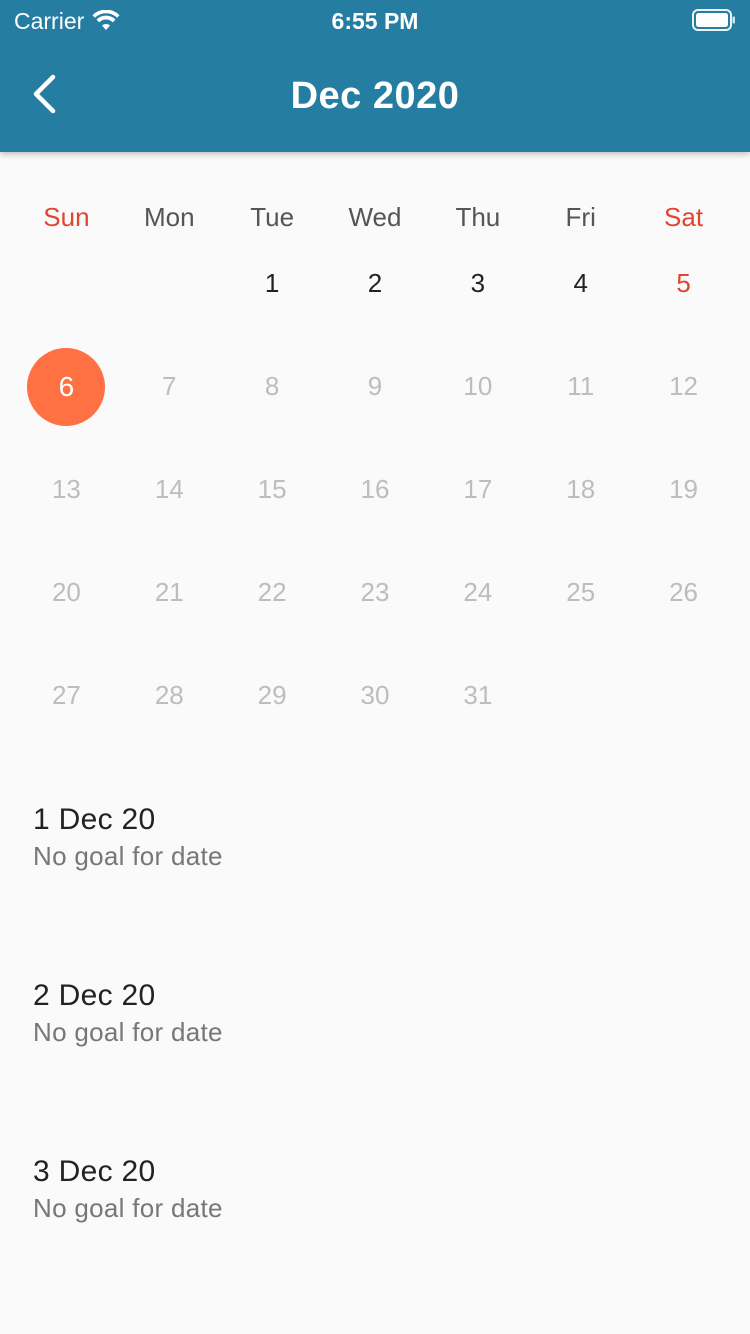  Describe the element at coordinates (169, 217) in the screenshot. I see `weekday-label-mon: Mon` at that location.